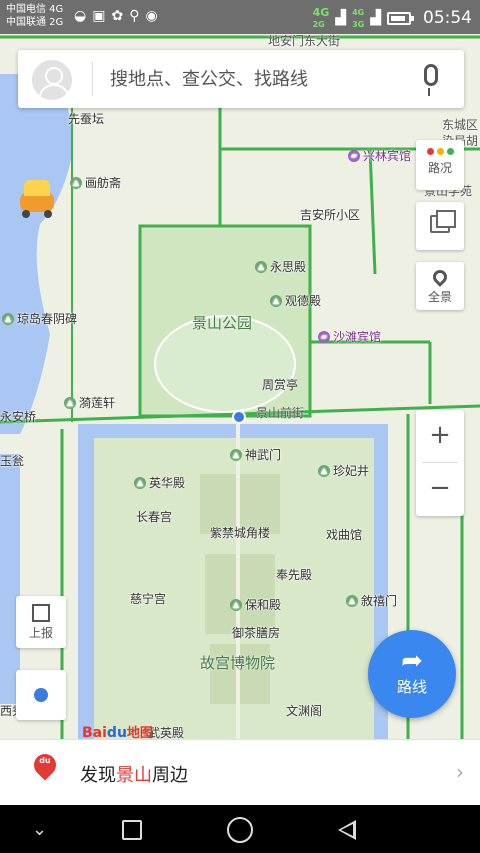 This screenshot has height=853, width=480. Describe the element at coordinates (440, 489) in the screenshot. I see `zoom-out-button: −` at that location.